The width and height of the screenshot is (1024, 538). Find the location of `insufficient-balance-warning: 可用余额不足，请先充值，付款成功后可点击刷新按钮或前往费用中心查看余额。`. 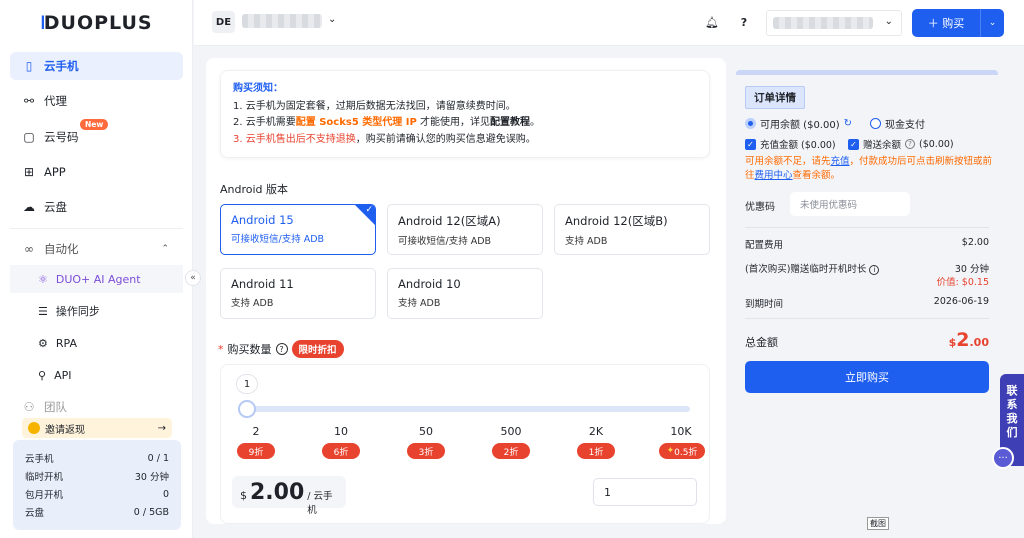

insufficient-balance-warning: 可用余额不足，请先充值，付款成功后可点击刷新按钮或前往费用中心查看余额。 is located at coordinates (869, 168).